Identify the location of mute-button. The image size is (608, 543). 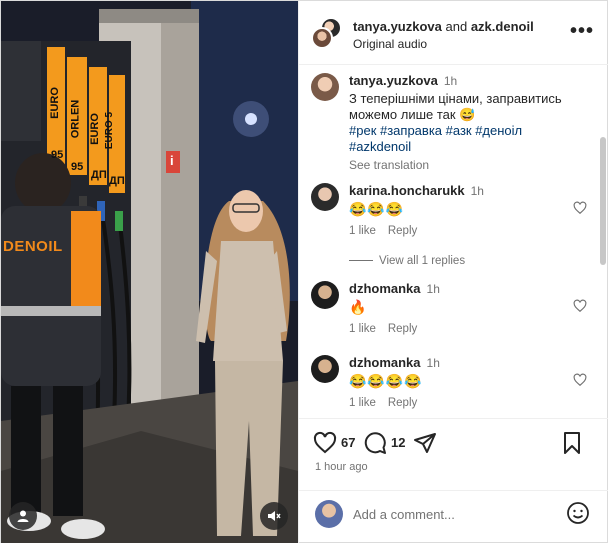
(274, 516).